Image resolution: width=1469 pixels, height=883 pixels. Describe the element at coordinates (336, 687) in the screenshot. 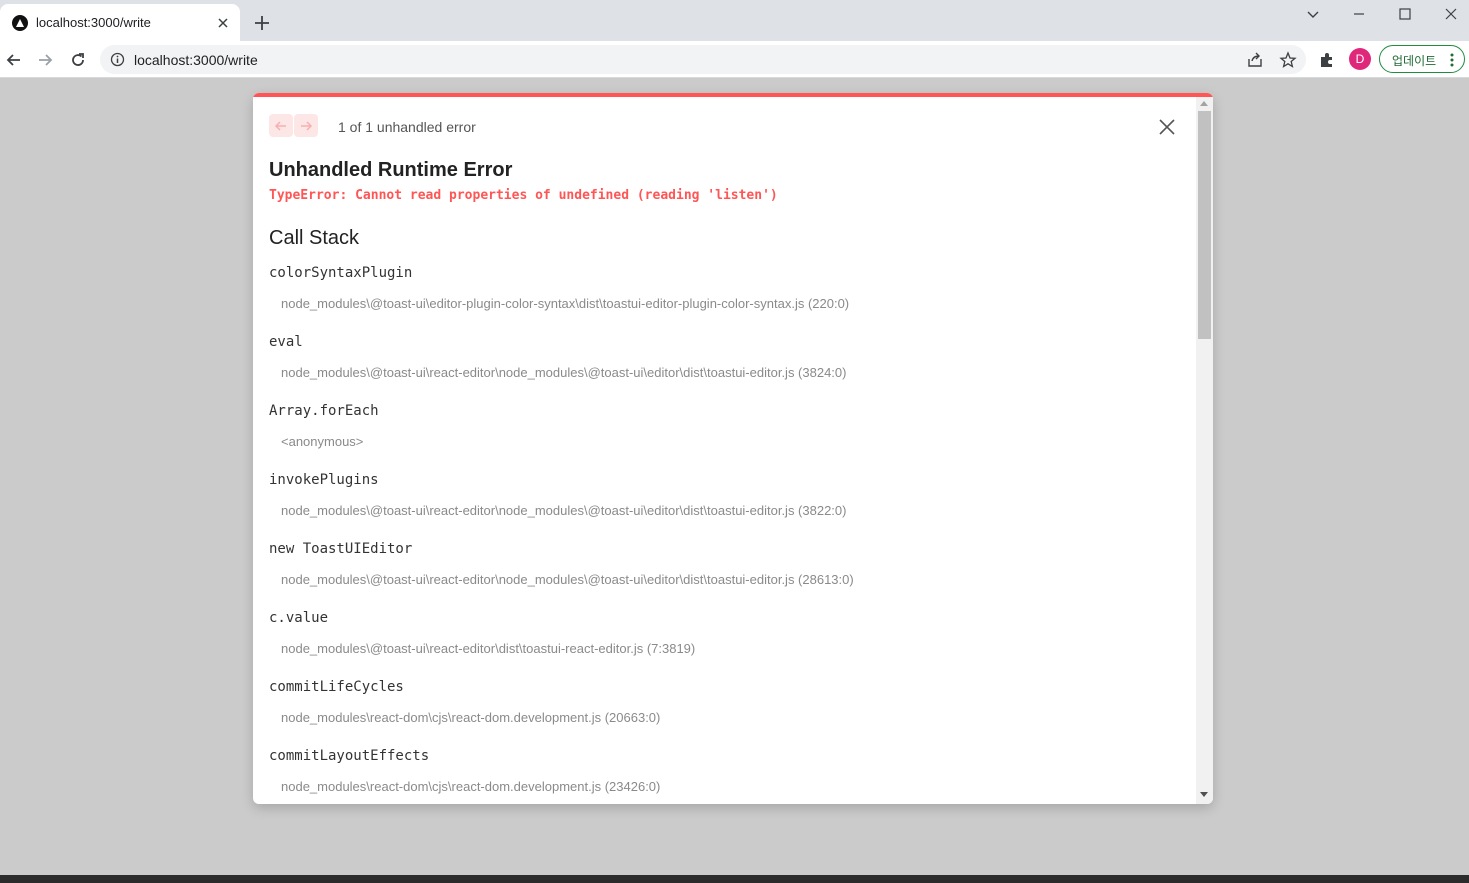

I see `frame-function: commitLifeCycles` at that location.